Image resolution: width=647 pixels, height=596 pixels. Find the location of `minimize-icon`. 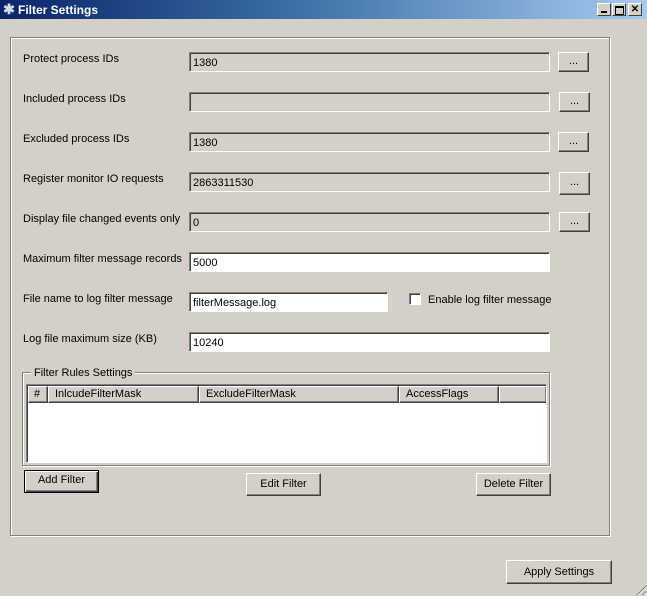

minimize-icon is located at coordinates (604, 12).